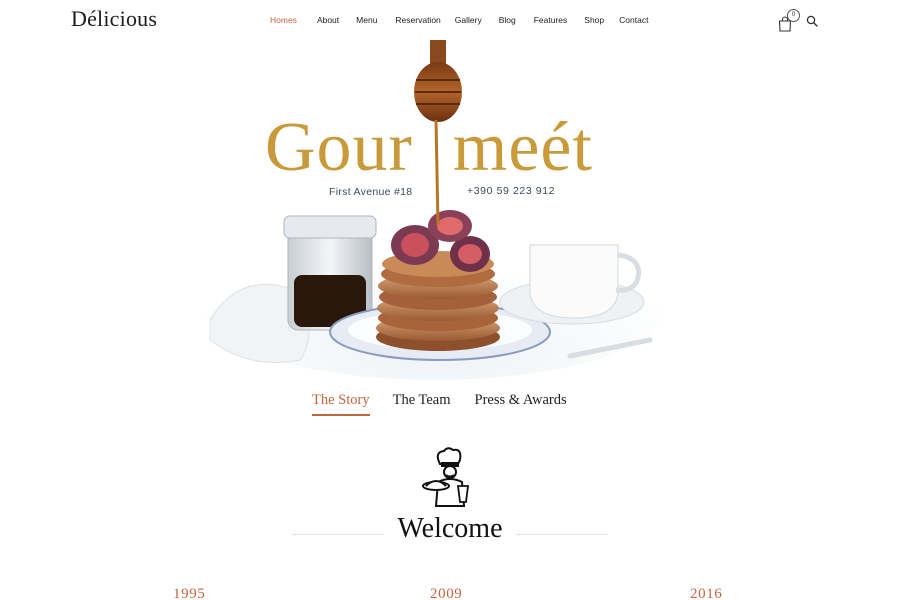 Image resolution: width=900 pixels, height=600 pixels. Describe the element at coordinates (328, 20) in the screenshot. I see `nav-item-about: About` at that location.